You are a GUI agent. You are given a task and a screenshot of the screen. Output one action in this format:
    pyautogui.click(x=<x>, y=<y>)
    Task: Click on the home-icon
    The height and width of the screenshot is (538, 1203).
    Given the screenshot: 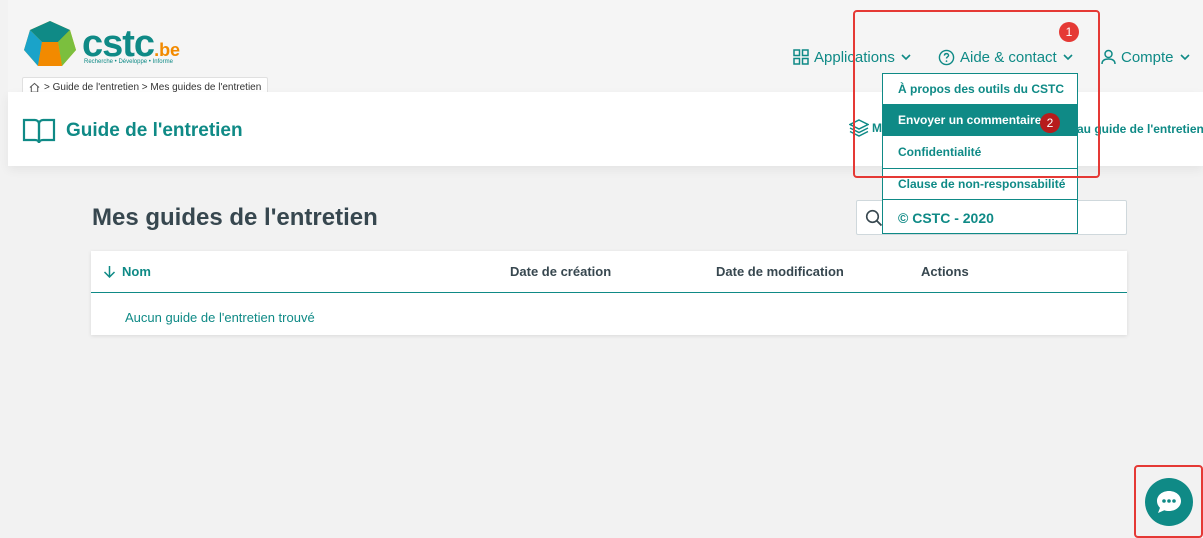 What is the action you would take?
    pyautogui.click(x=34, y=87)
    